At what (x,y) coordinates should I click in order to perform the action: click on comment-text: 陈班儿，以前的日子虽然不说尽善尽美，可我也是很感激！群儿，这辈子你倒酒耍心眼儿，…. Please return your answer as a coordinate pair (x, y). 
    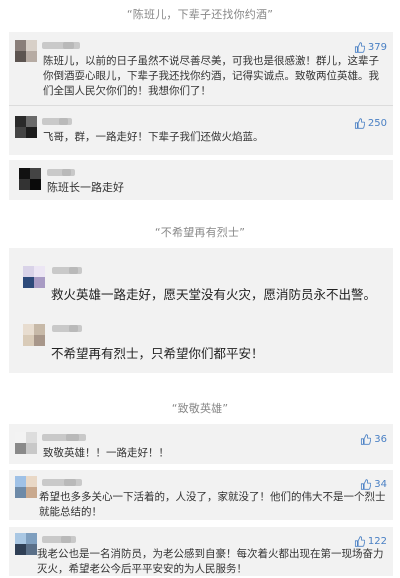
    Looking at the image, I should click on (211, 76).